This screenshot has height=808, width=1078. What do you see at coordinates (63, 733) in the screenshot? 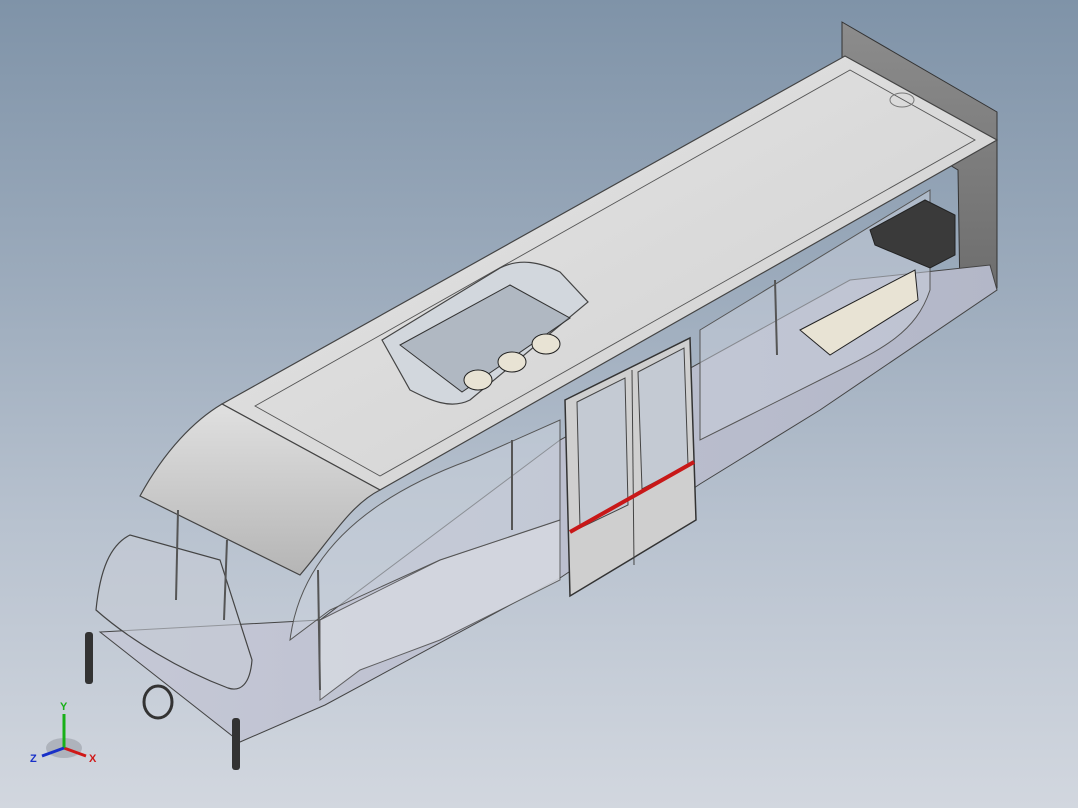
I see `axis-triad: X Y Z` at bounding box center [63, 733].